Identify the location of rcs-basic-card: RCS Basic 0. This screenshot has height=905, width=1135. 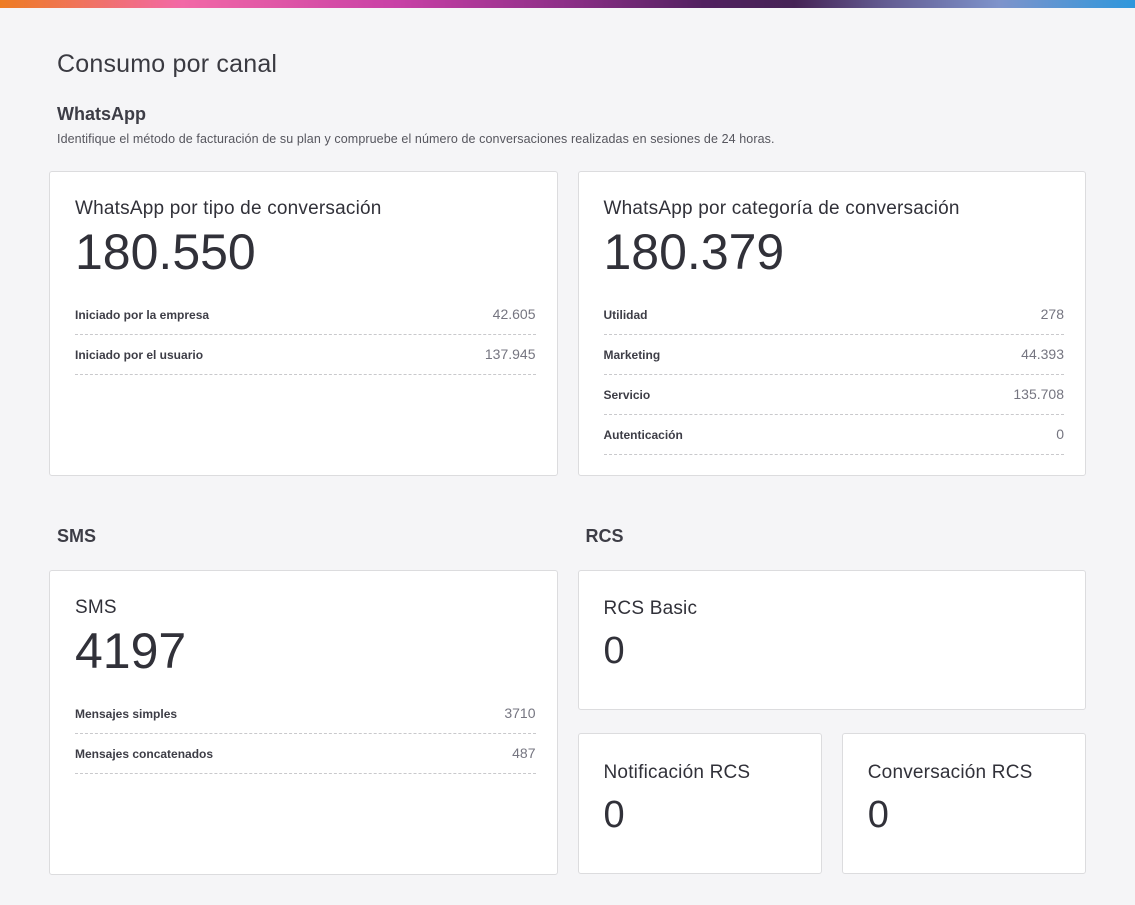
(831, 640).